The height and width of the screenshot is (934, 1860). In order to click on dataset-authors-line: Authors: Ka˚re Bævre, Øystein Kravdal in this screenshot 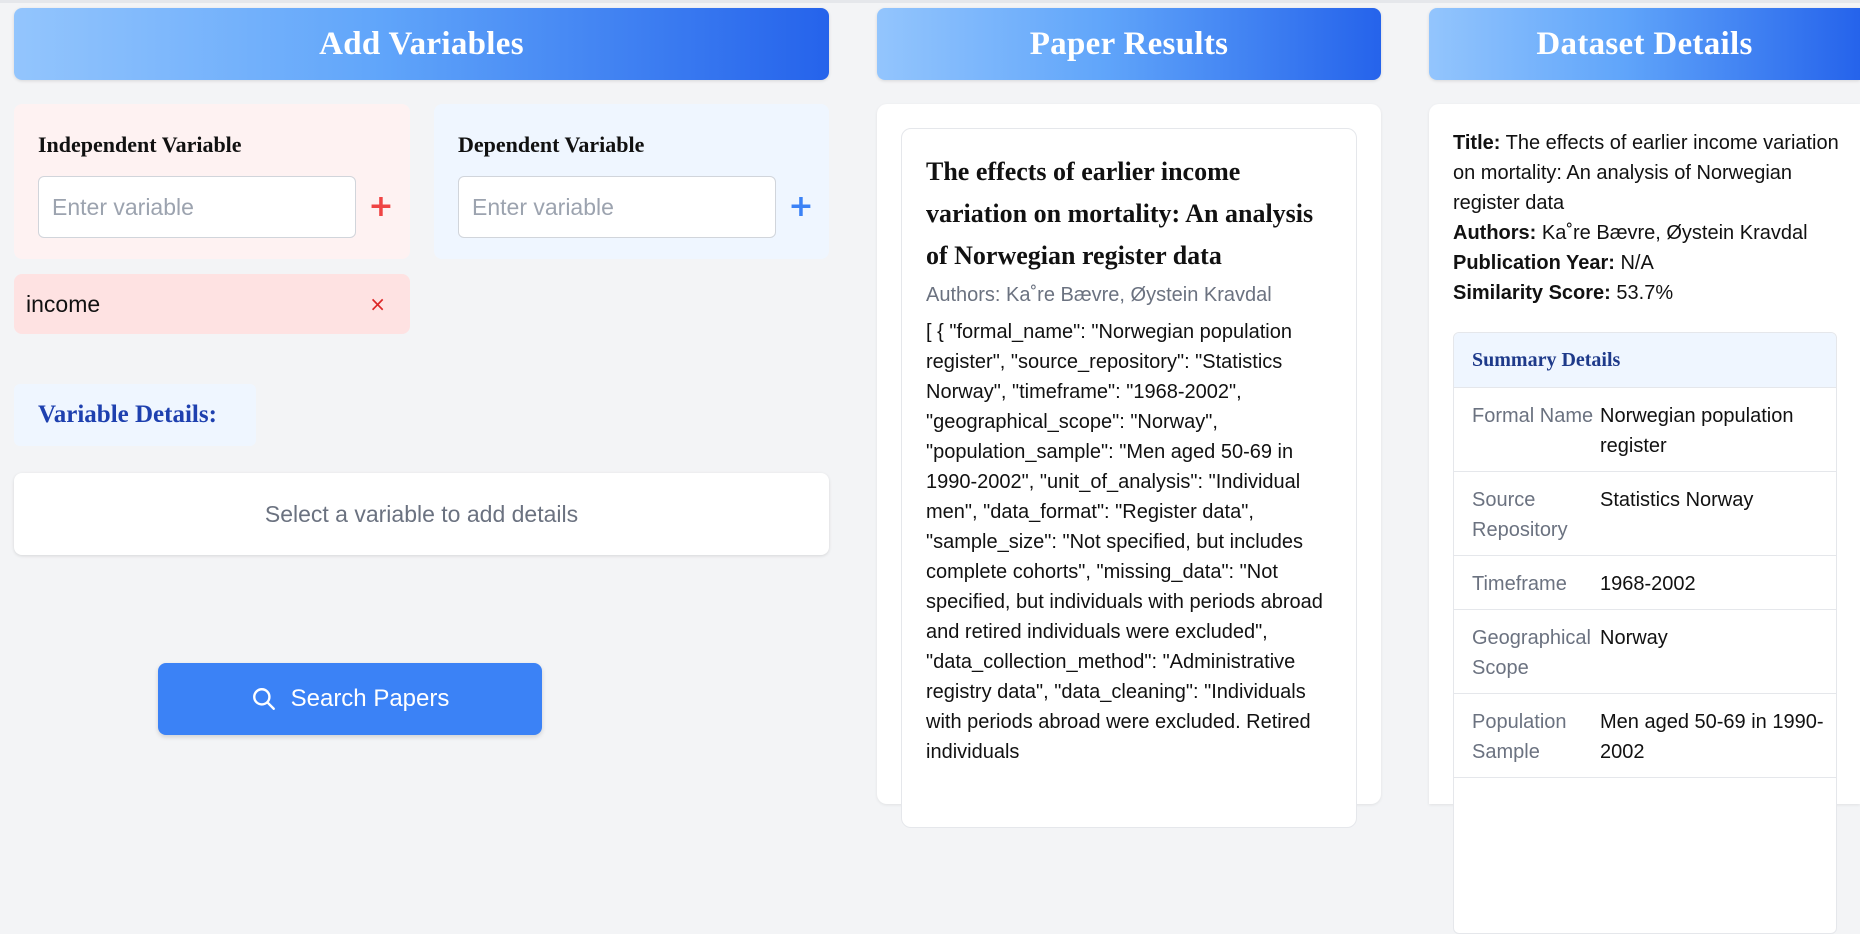, I will do `click(1653, 233)`.